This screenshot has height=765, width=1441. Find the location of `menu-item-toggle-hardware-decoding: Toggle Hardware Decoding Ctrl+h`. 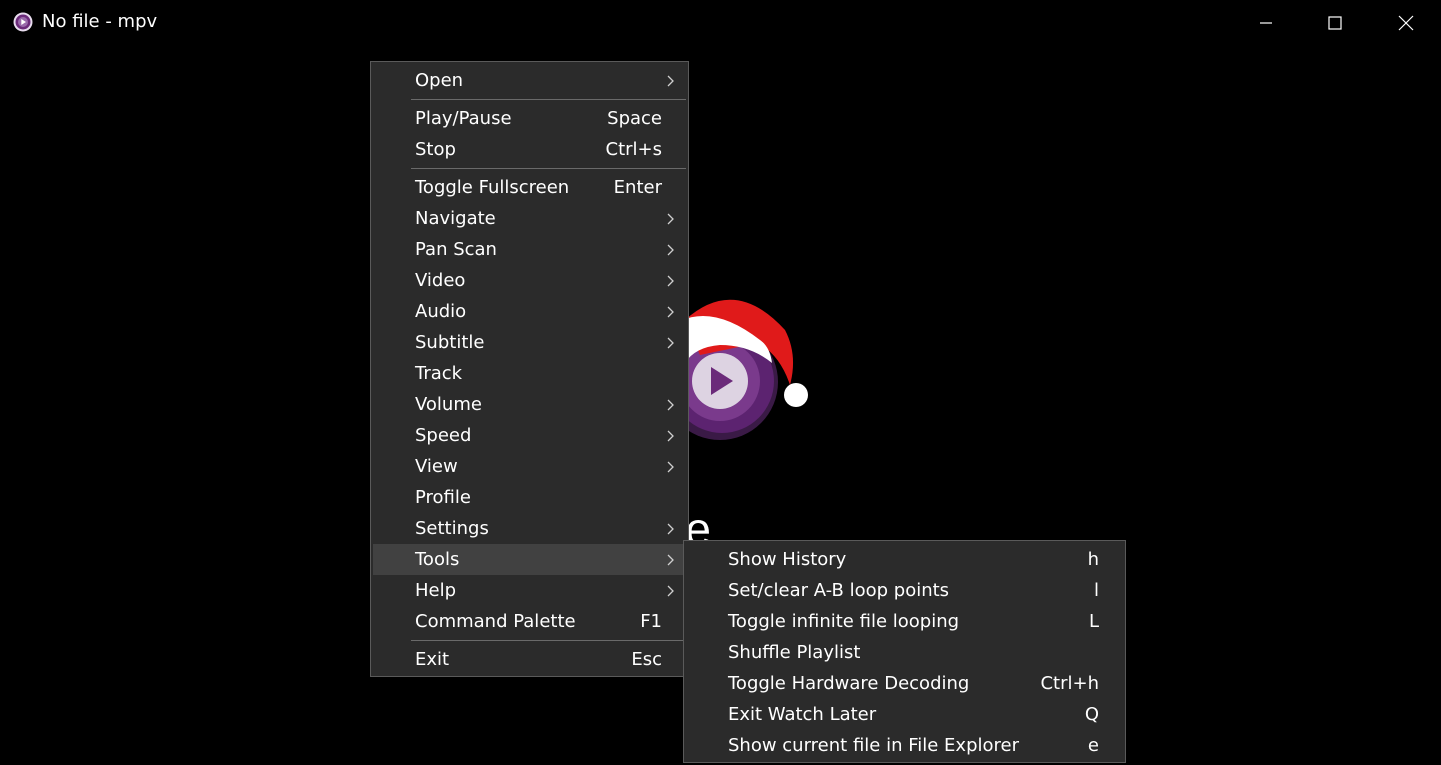

menu-item-toggle-hardware-decoding: Toggle Hardware Decoding Ctrl+h is located at coordinates (904, 683).